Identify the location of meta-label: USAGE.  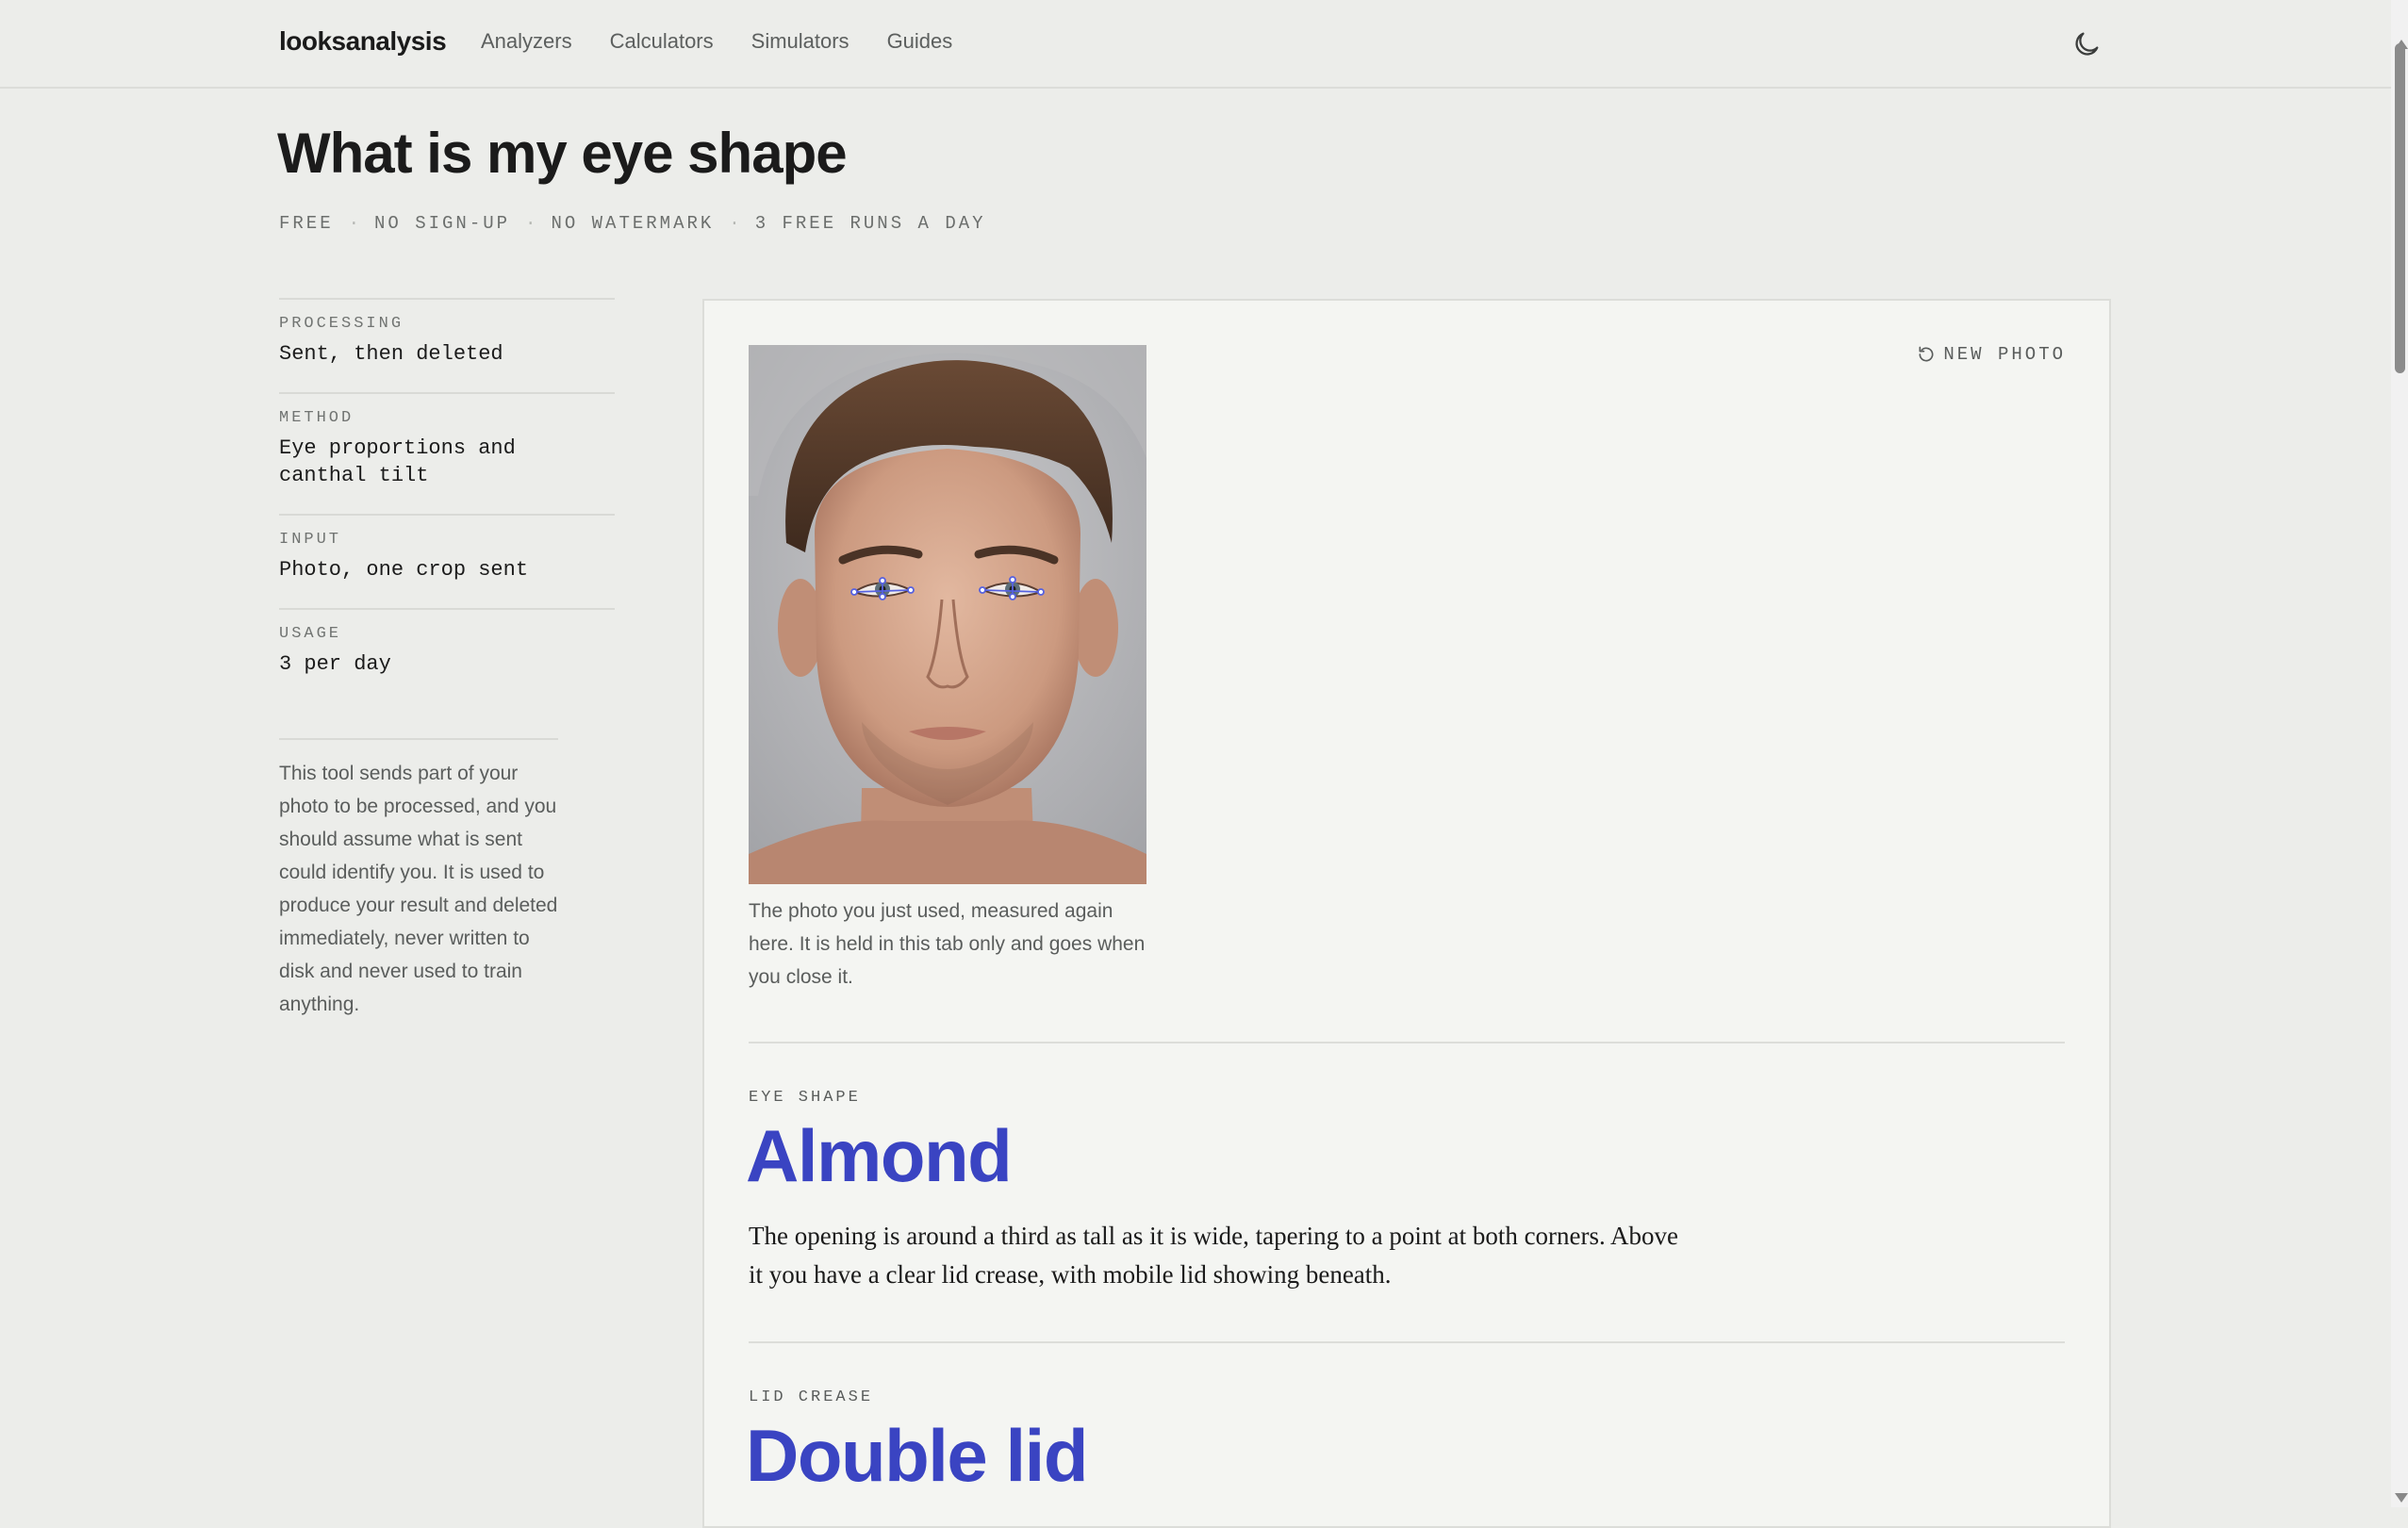
(310, 634).